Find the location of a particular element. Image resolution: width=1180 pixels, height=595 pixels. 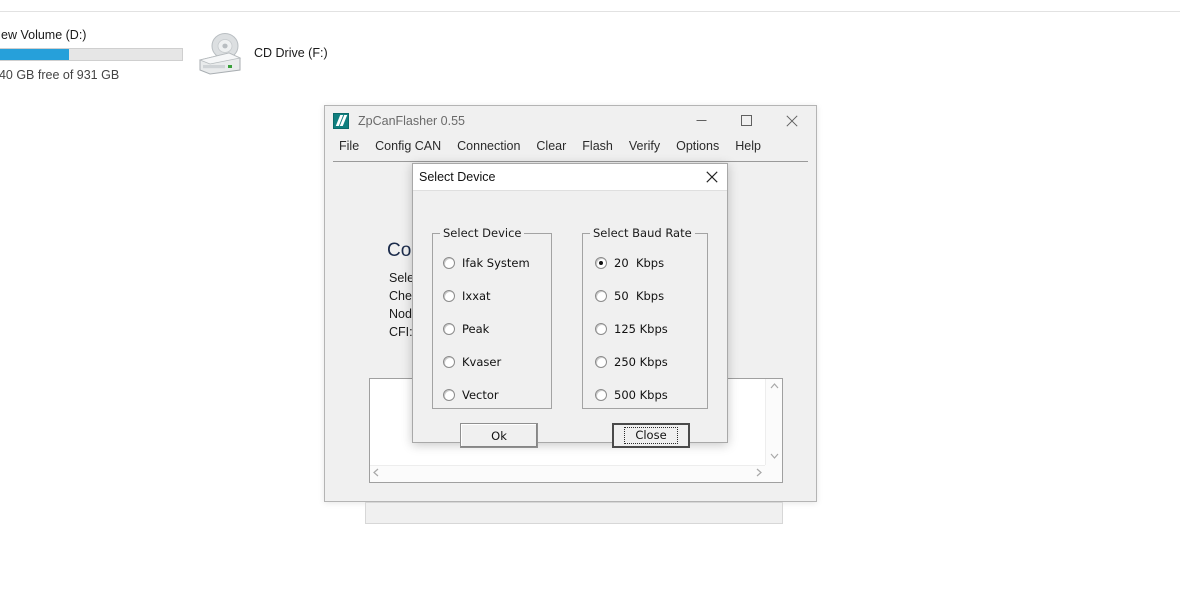

minimize-button is located at coordinates (701, 120).